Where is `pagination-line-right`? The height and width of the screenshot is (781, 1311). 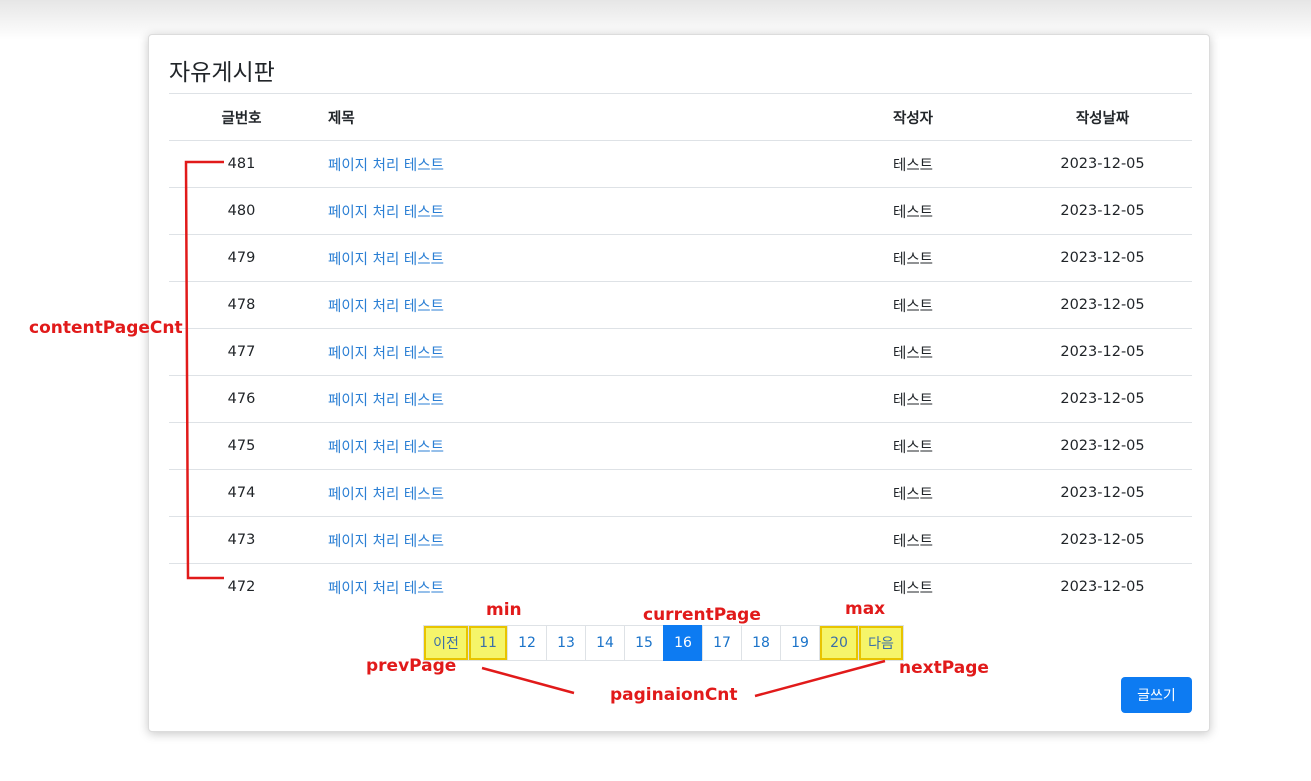
pagination-line-right is located at coordinates (820, 678).